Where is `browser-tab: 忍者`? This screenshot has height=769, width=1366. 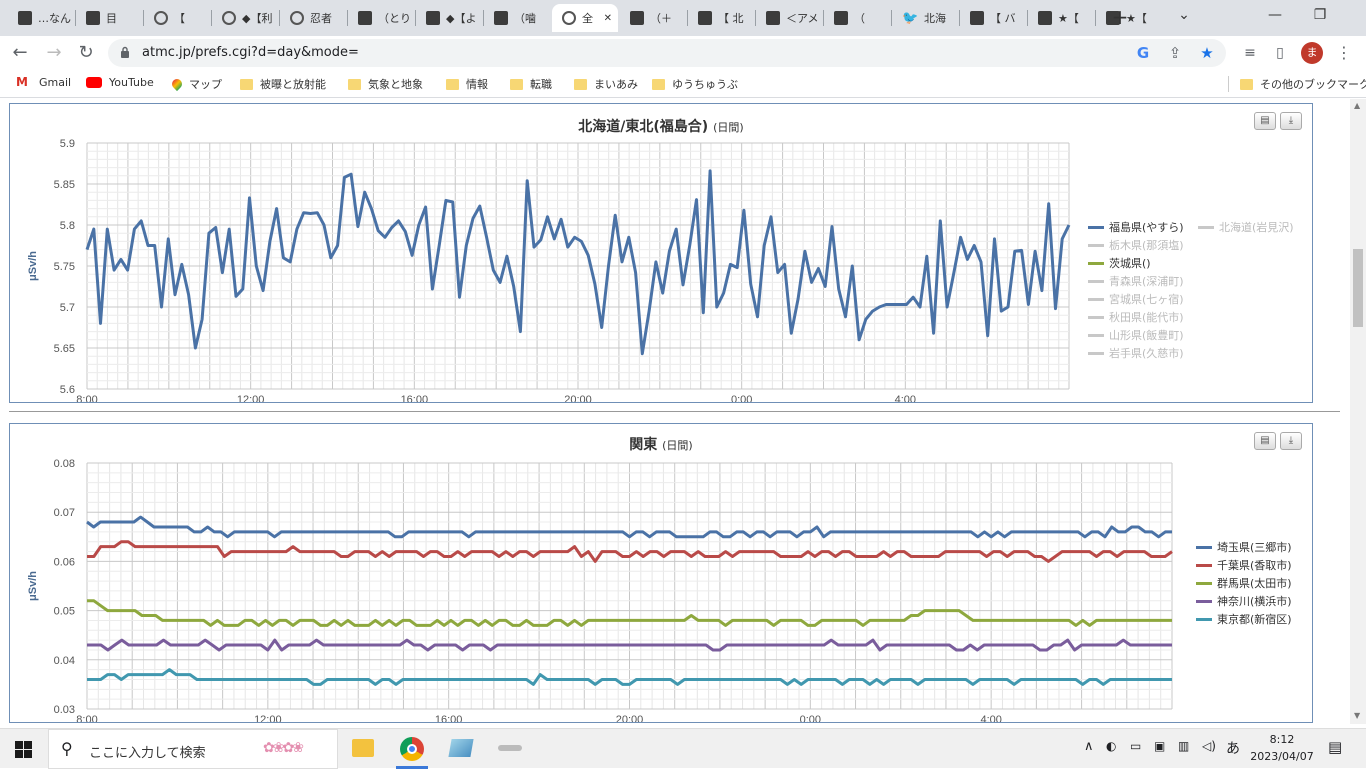
browser-tab: 忍者 is located at coordinates (313, 18).